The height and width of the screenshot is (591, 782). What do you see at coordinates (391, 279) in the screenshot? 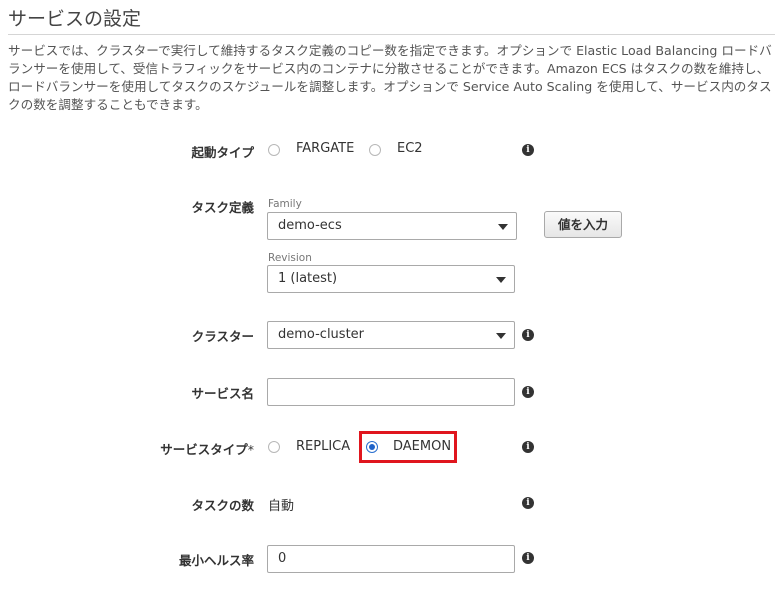
I see `revision-select: 1 (latest)` at bounding box center [391, 279].